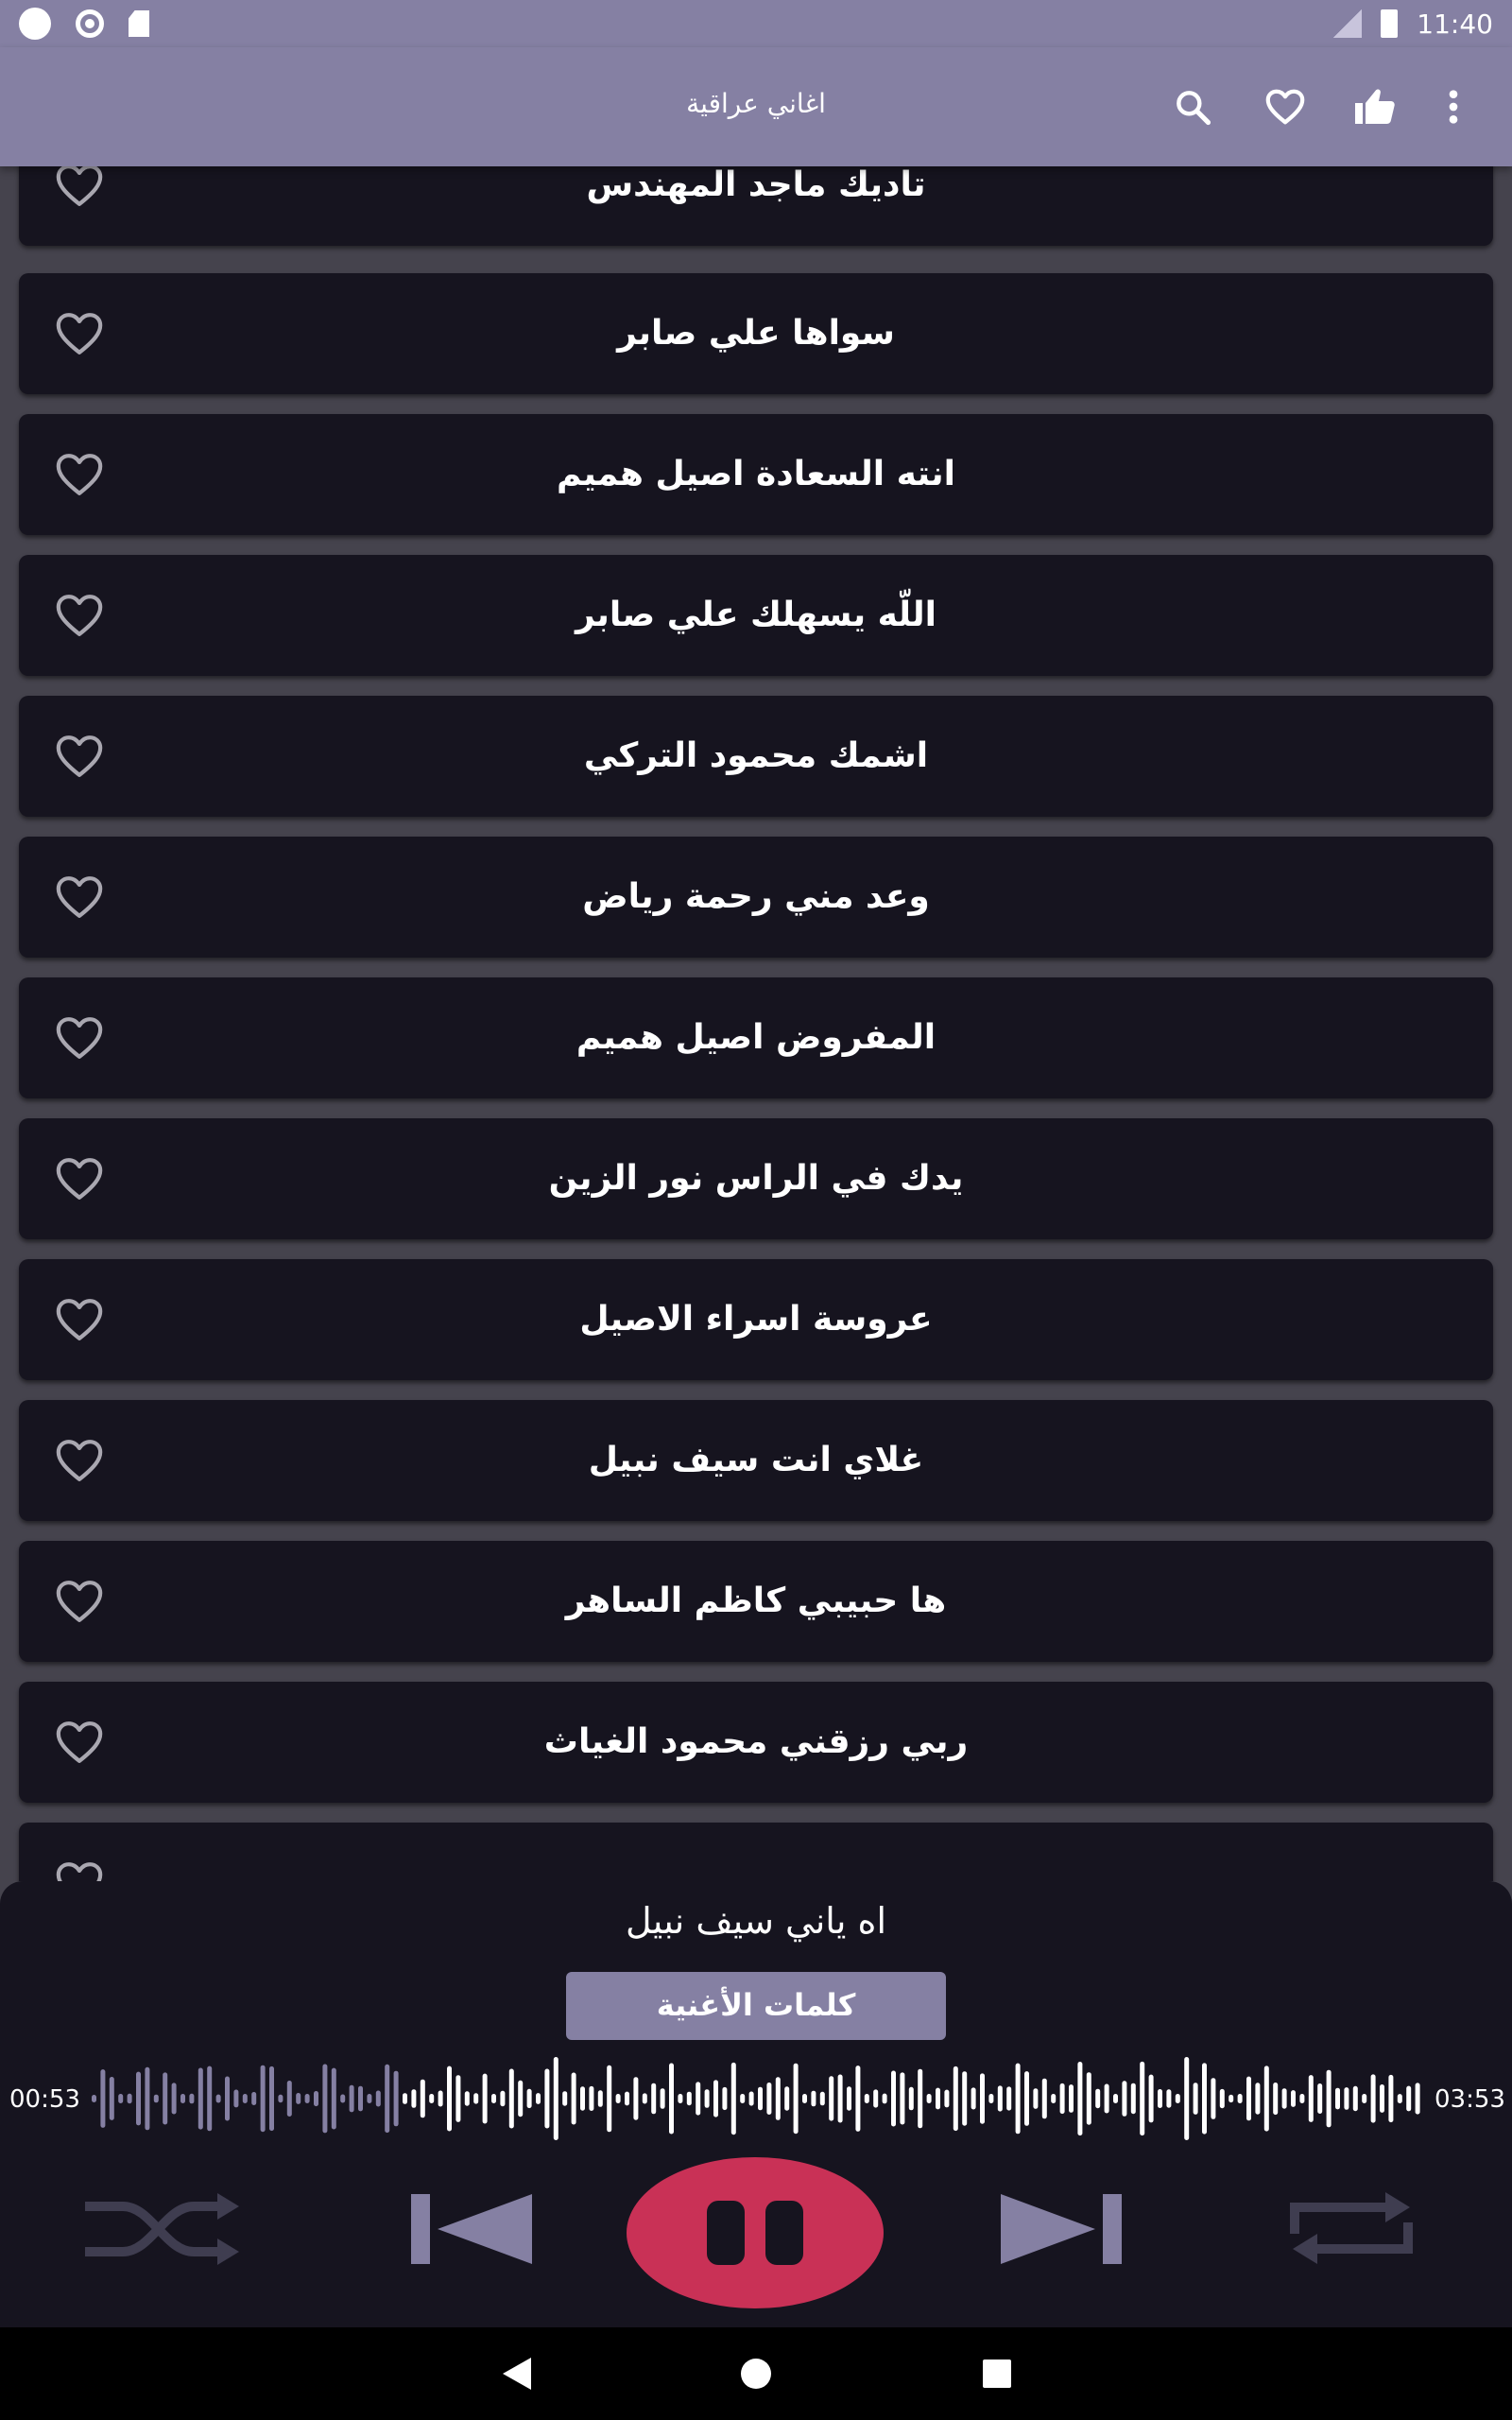  I want to click on song-item: غلاي انت سيف نبيل, so click(756, 1460).